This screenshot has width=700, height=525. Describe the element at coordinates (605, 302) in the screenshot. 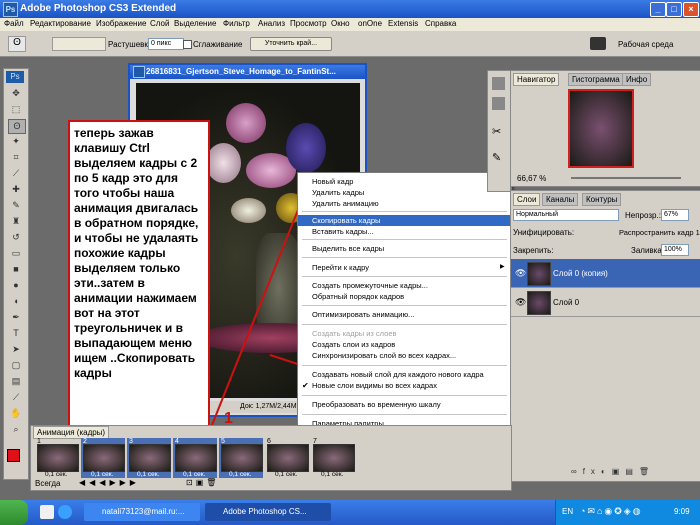

I see `layer-row: 👁 Слой 0` at that location.